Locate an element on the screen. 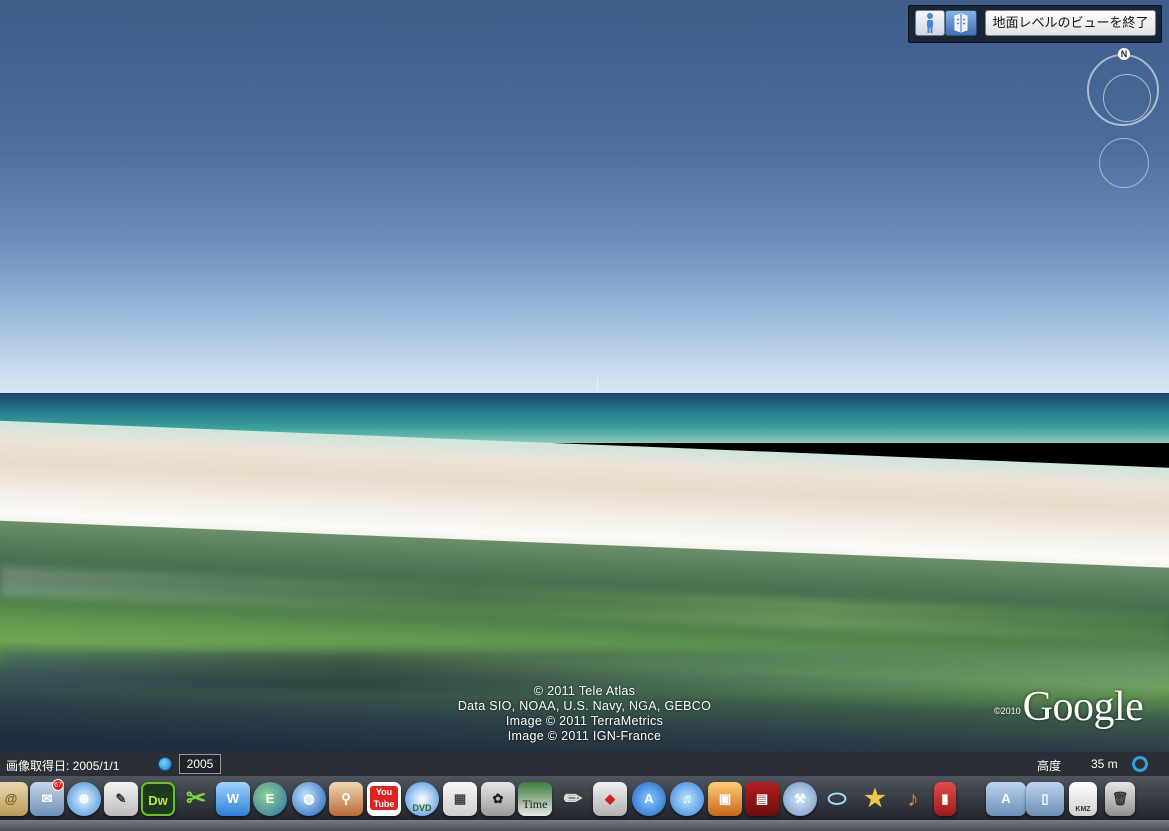 This screenshot has width=1169, height=831. kmz-label: KMZ is located at coordinates (1083, 809).